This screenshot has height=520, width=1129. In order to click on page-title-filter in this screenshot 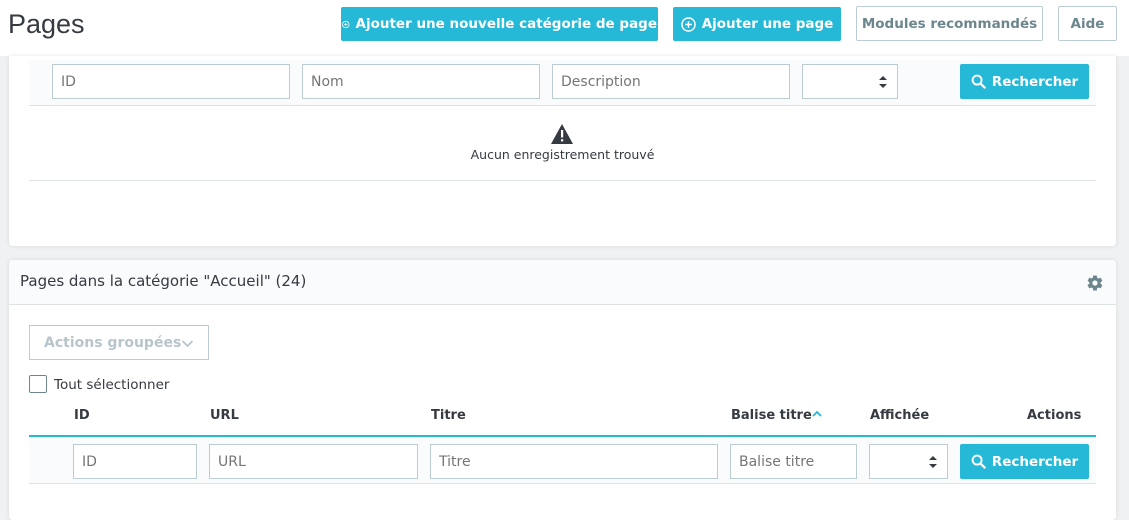, I will do `click(574, 461)`.